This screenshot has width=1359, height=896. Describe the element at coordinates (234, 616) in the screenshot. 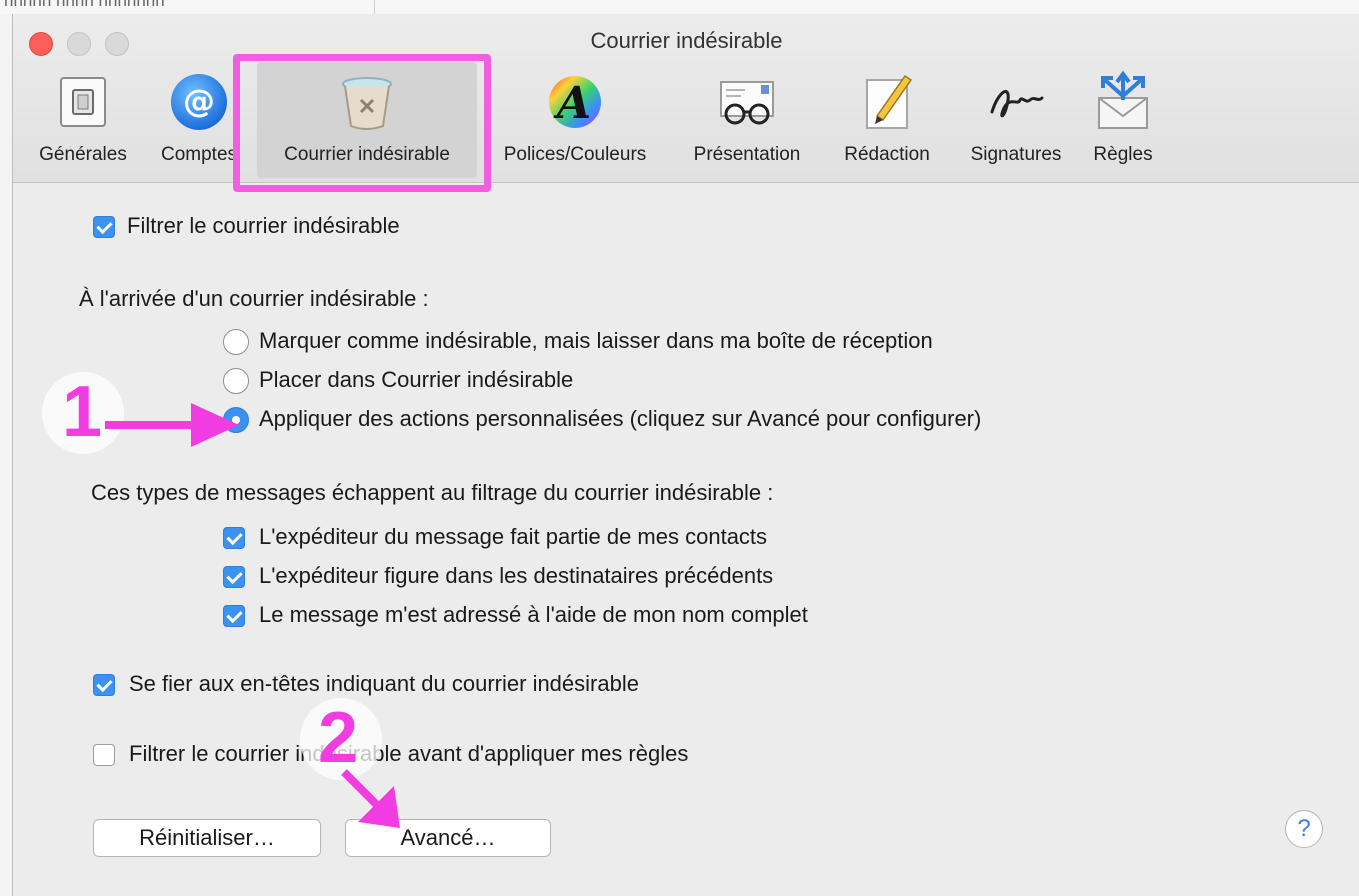

I see `exempt-full-name-checkbox` at that location.